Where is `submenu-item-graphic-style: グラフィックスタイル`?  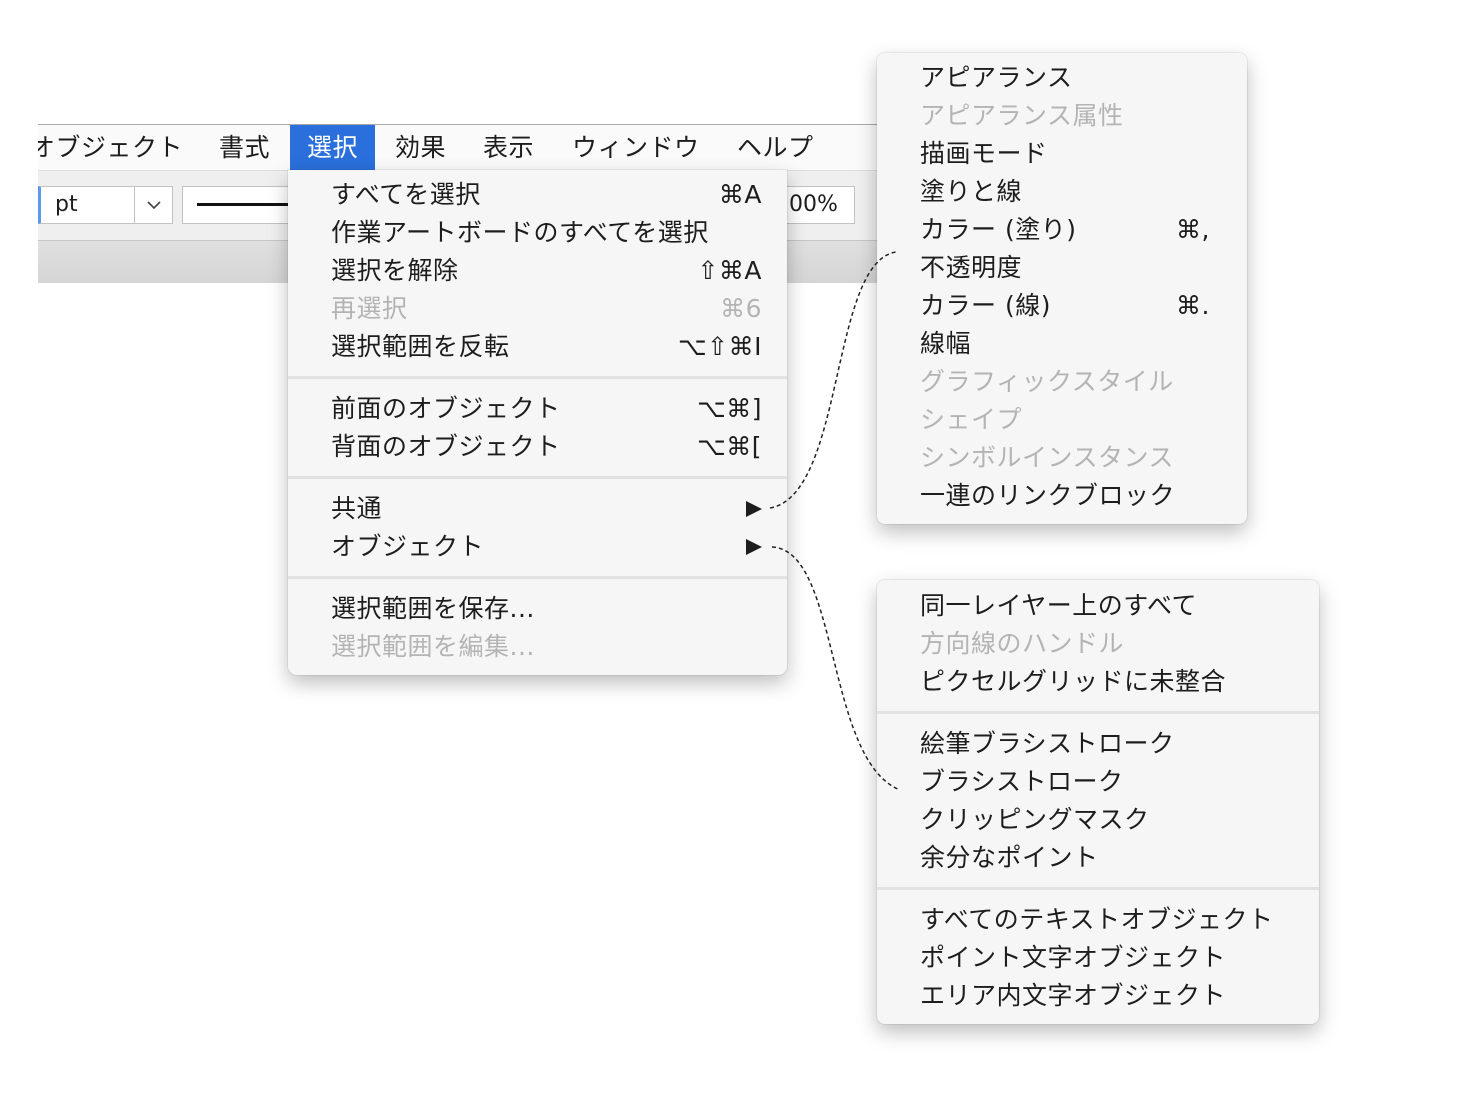
submenu-item-graphic-style: グラフィックスタイル is located at coordinates (1062, 382).